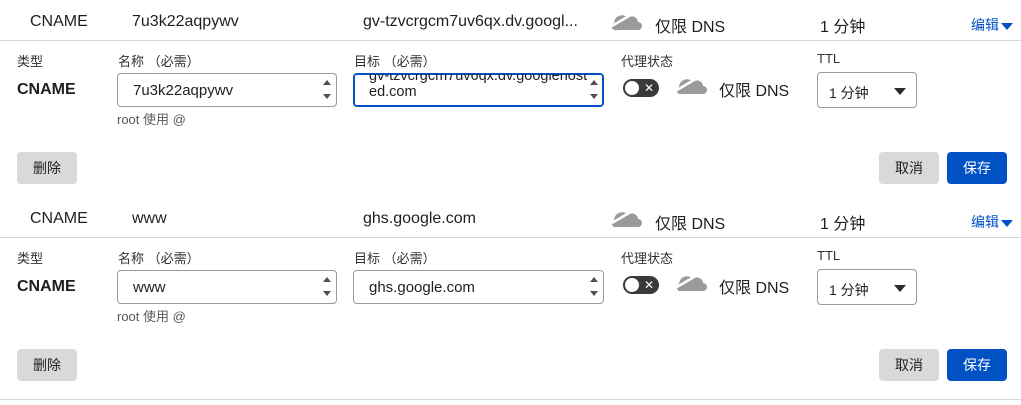  I want to click on record-content: ghs.google.com, so click(419, 218).